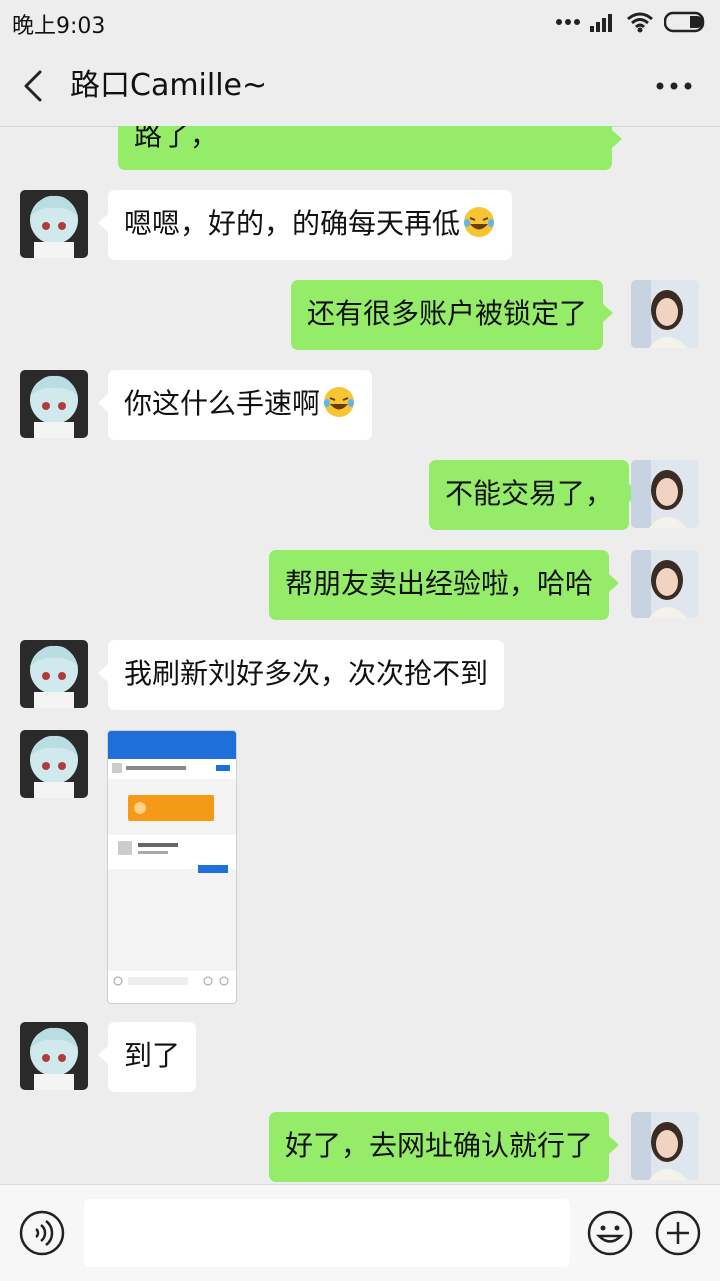 The height and width of the screenshot is (1281, 720). What do you see at coordinates (601, 23) in the screenshot?
I see `signal-icon` at bounding box center [601, 23].